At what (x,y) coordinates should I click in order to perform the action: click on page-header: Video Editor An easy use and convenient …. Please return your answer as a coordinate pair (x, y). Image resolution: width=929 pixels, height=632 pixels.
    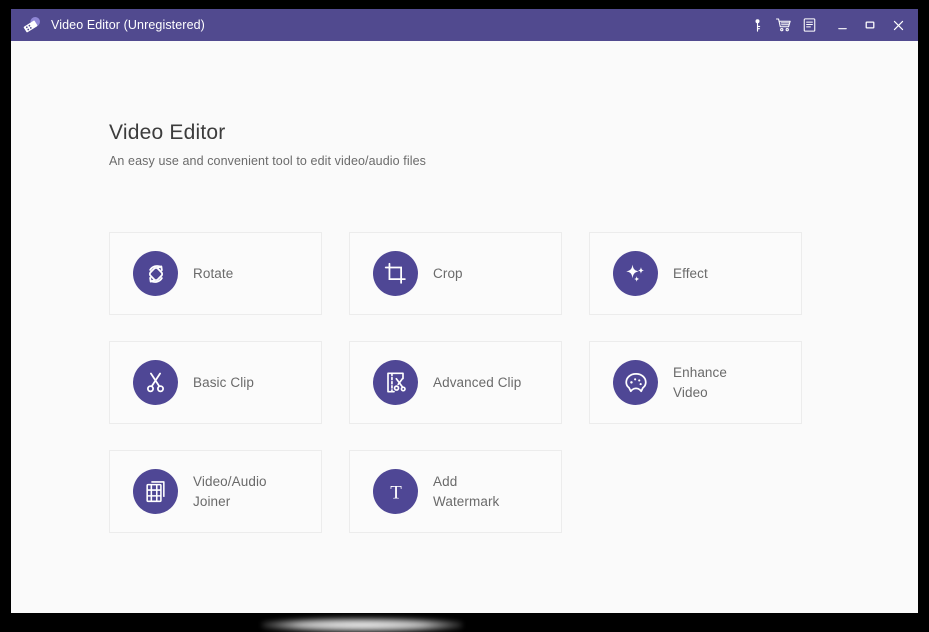
    Looking at the image, I should click on (267, 144).